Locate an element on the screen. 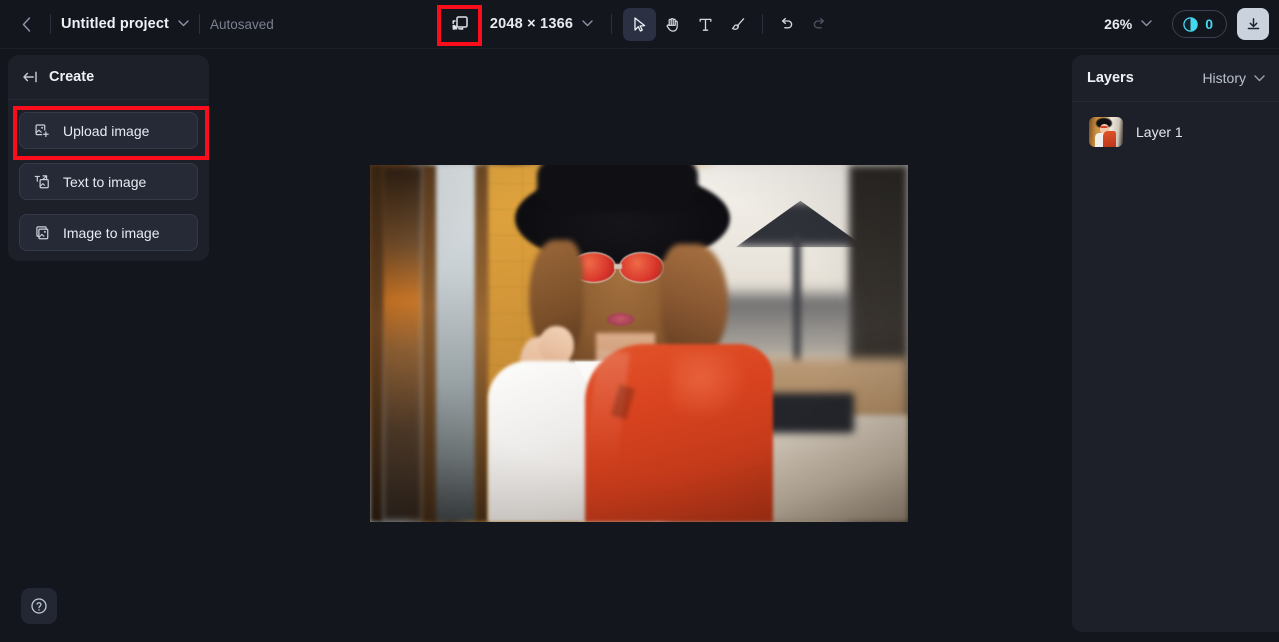 This screenshot has width=1279, height=642. back-button is located at coordinates (26, 24).